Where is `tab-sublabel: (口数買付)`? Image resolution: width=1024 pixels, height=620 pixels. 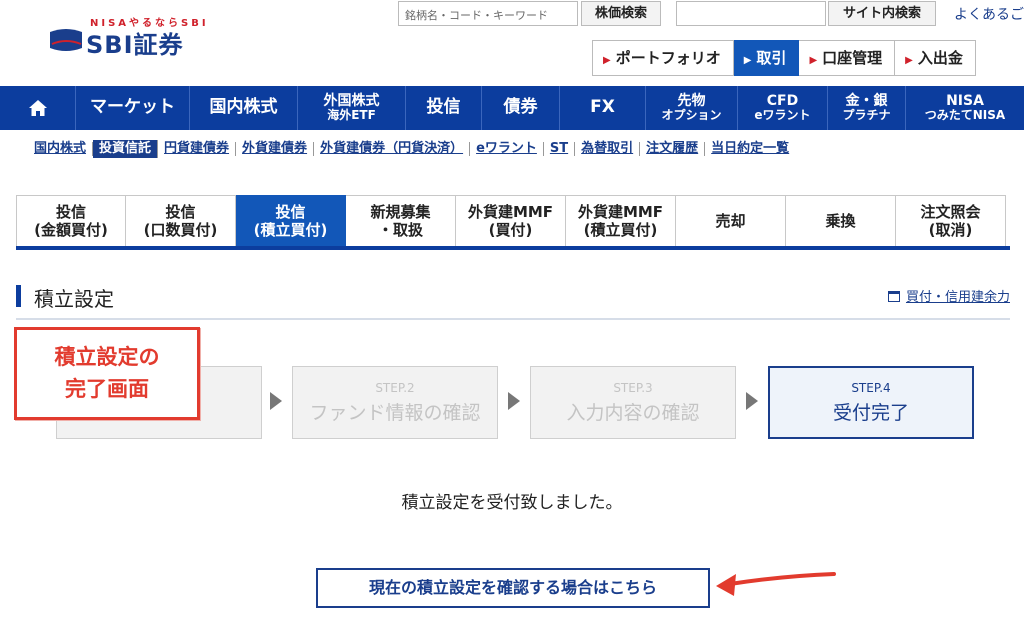 tab-sublabel: (口数買付) is located at coordinates (180, 230).